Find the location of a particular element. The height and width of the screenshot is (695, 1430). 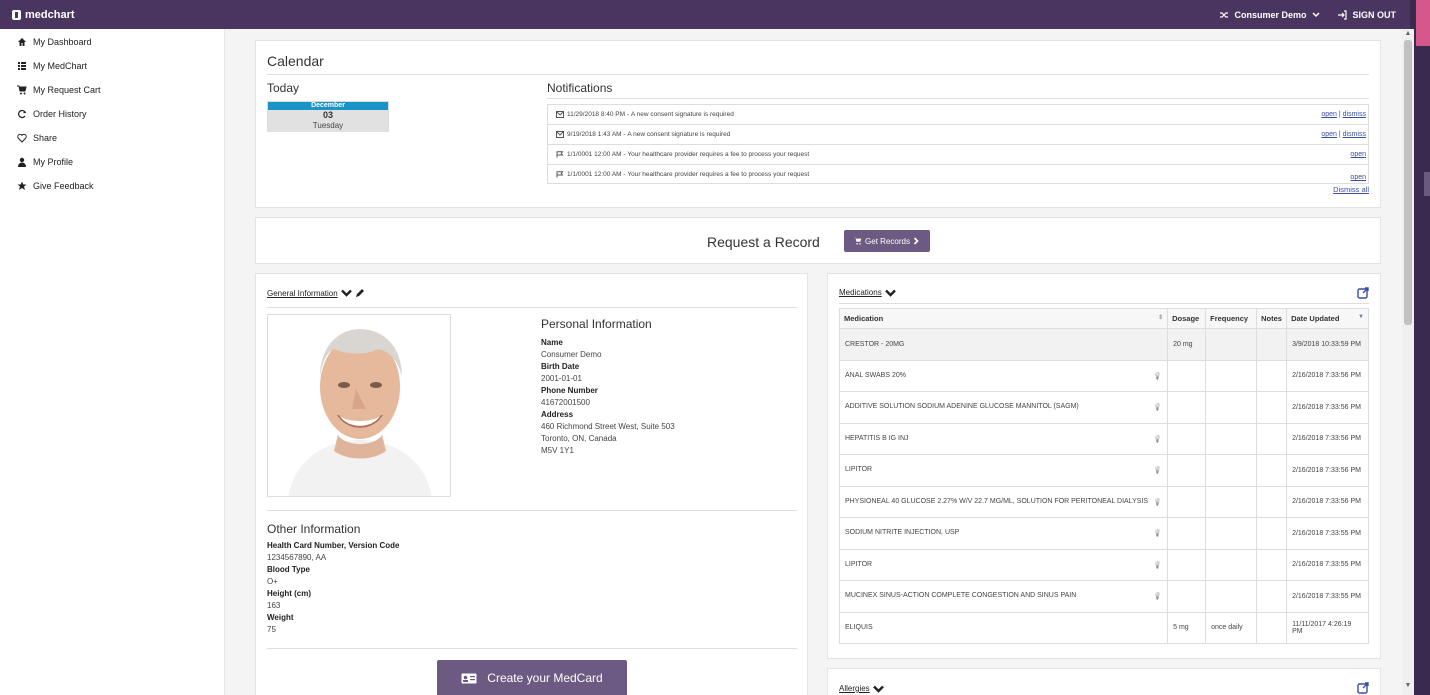

column-header-notes: Notes is located at coordinates (1272, 318).